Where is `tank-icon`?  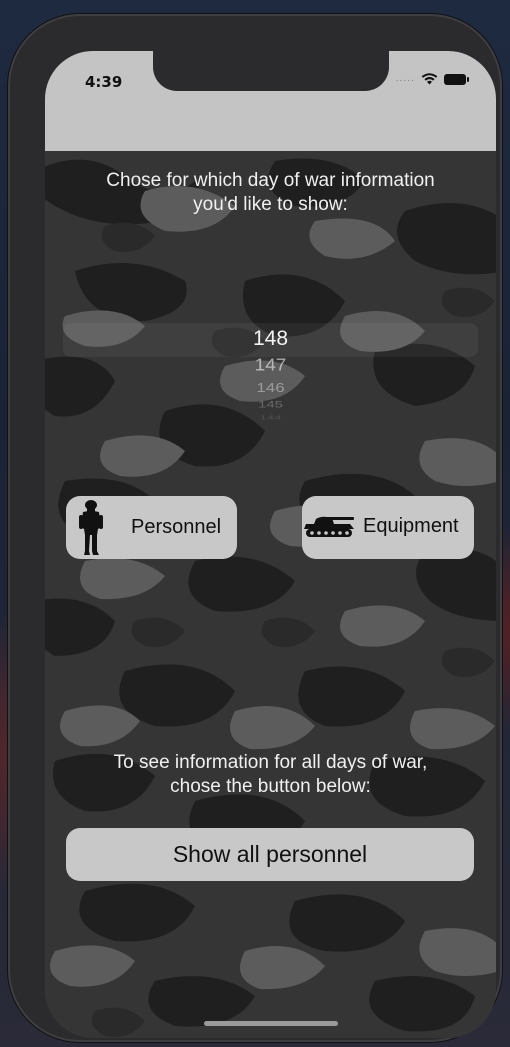 tank-icon is located at coordinates (329, 526).